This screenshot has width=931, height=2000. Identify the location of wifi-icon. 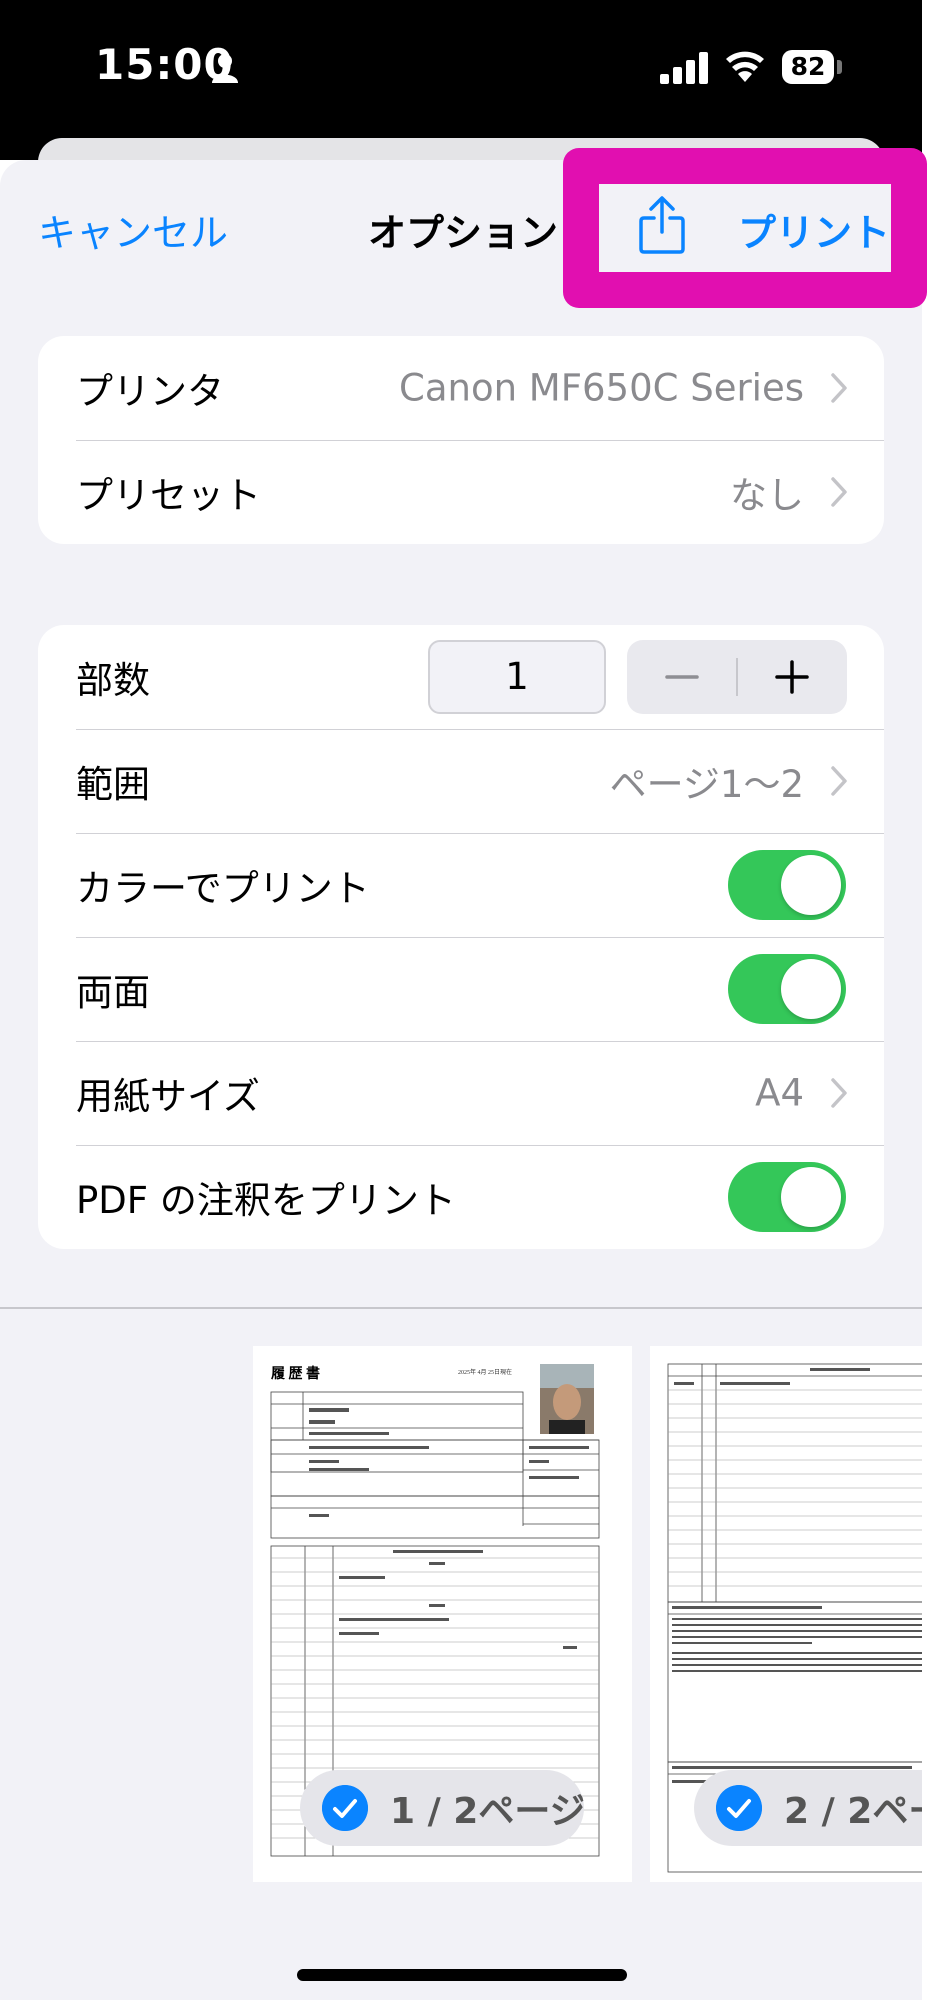
(745, 66).